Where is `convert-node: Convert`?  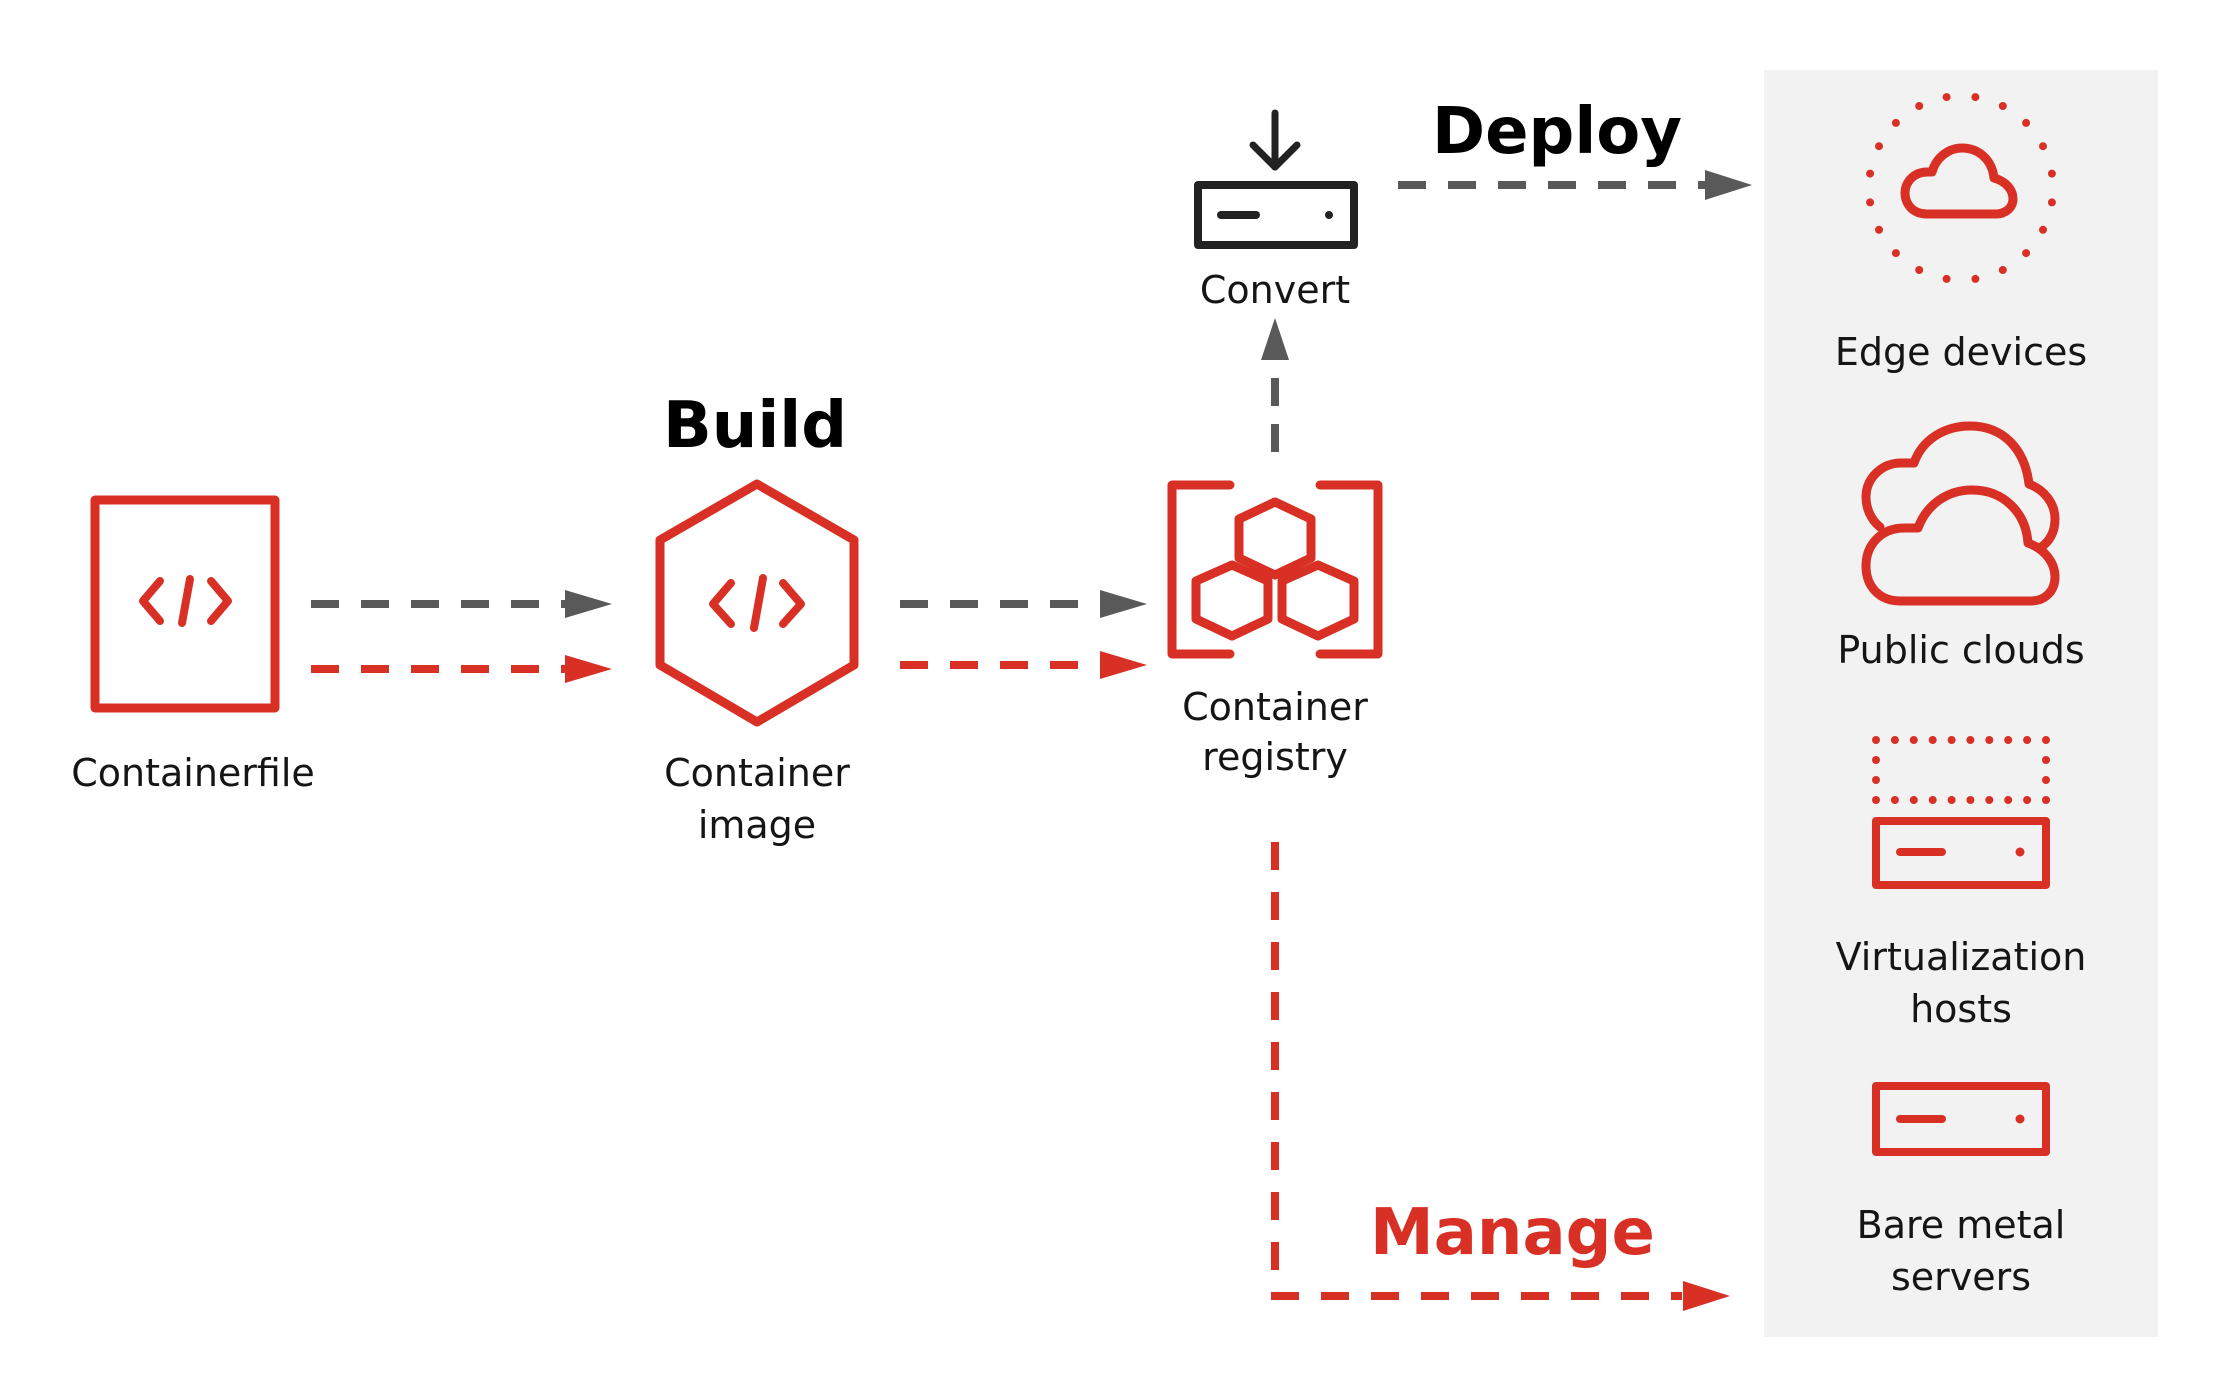 convert-node: Convert is located at coordinates (1276, 210).